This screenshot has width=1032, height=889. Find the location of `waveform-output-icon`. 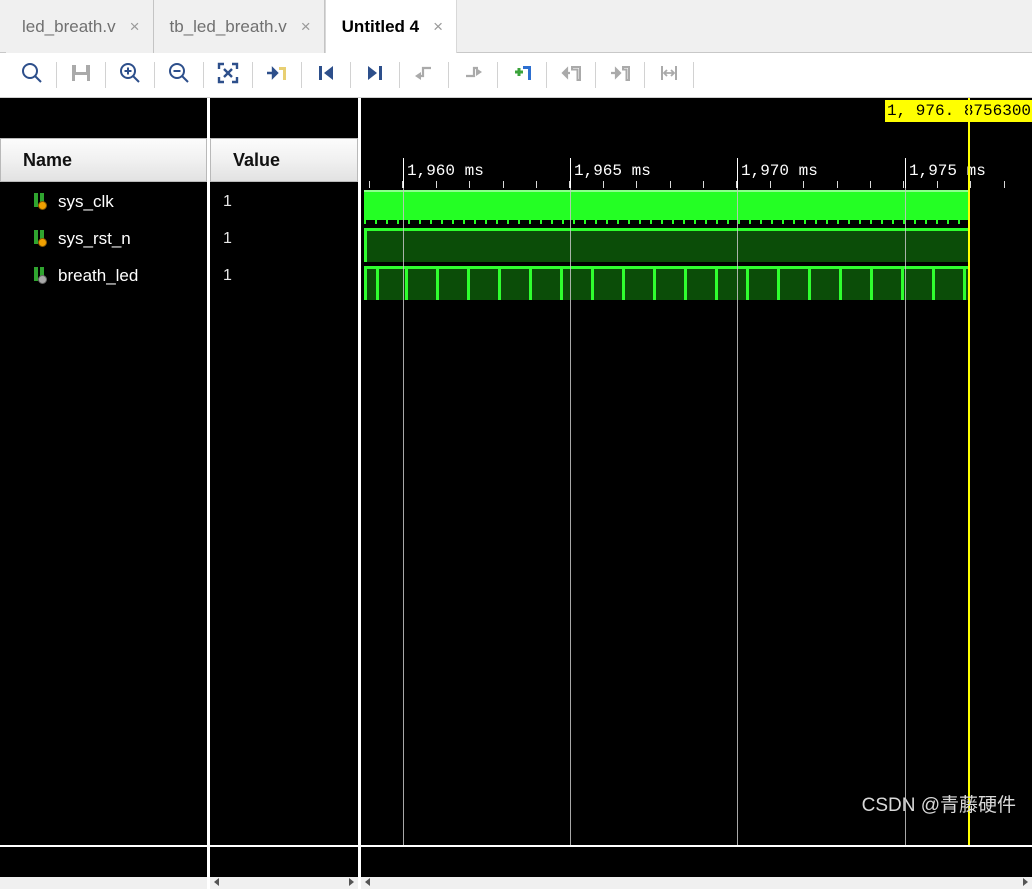

waveform-output-icon is located at coordinates (41, 275).